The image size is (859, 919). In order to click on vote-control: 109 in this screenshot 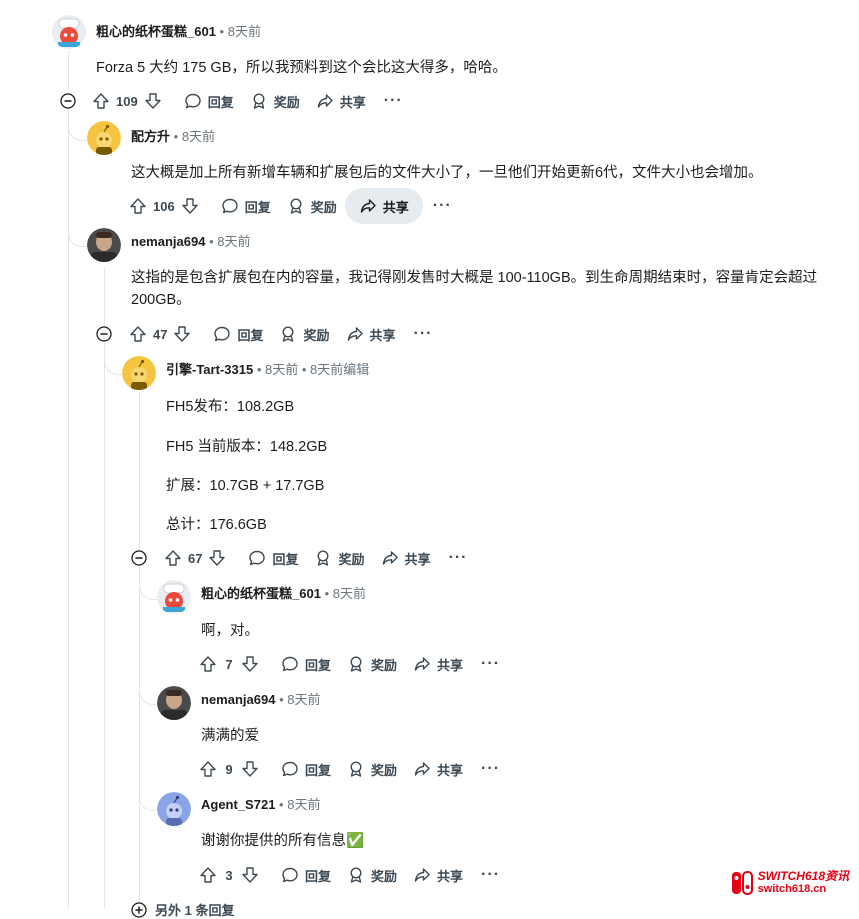, I will do `click(127, 101)`.